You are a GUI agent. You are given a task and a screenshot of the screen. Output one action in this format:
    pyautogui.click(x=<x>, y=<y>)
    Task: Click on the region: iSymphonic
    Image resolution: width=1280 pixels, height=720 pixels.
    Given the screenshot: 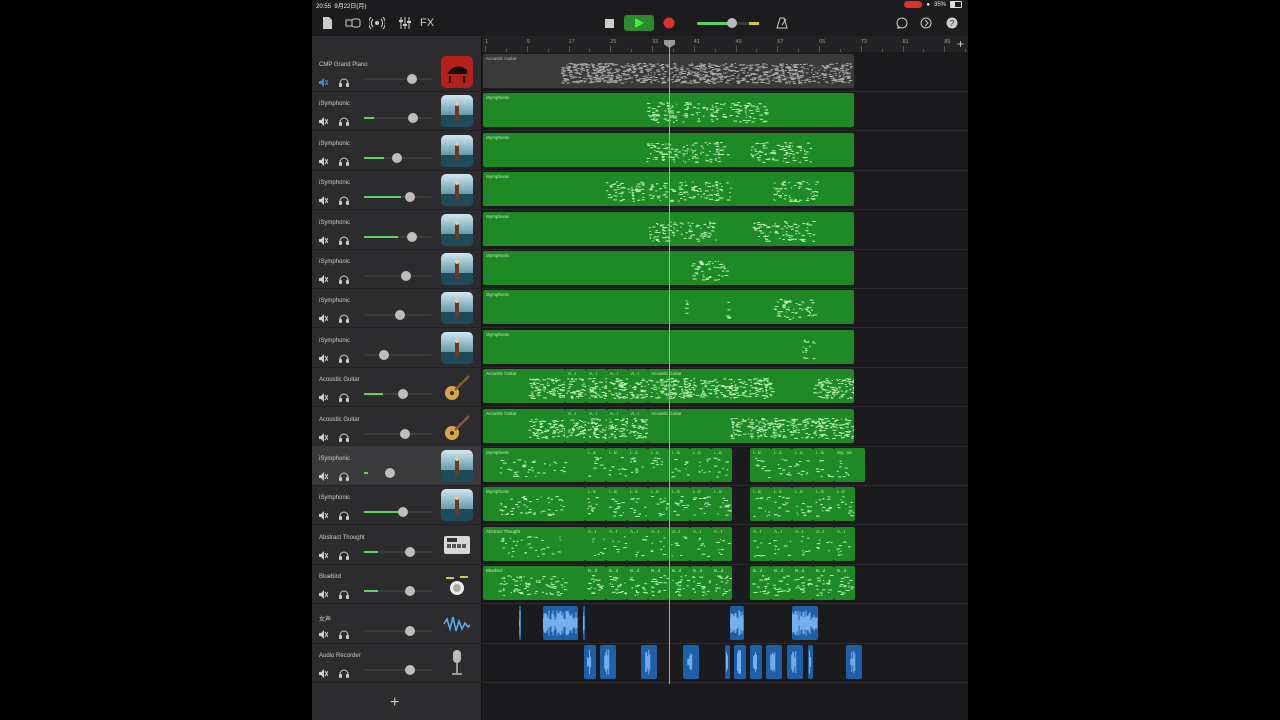 What is the action you would take?
    pyautogui.click(x=534, y=504)
    